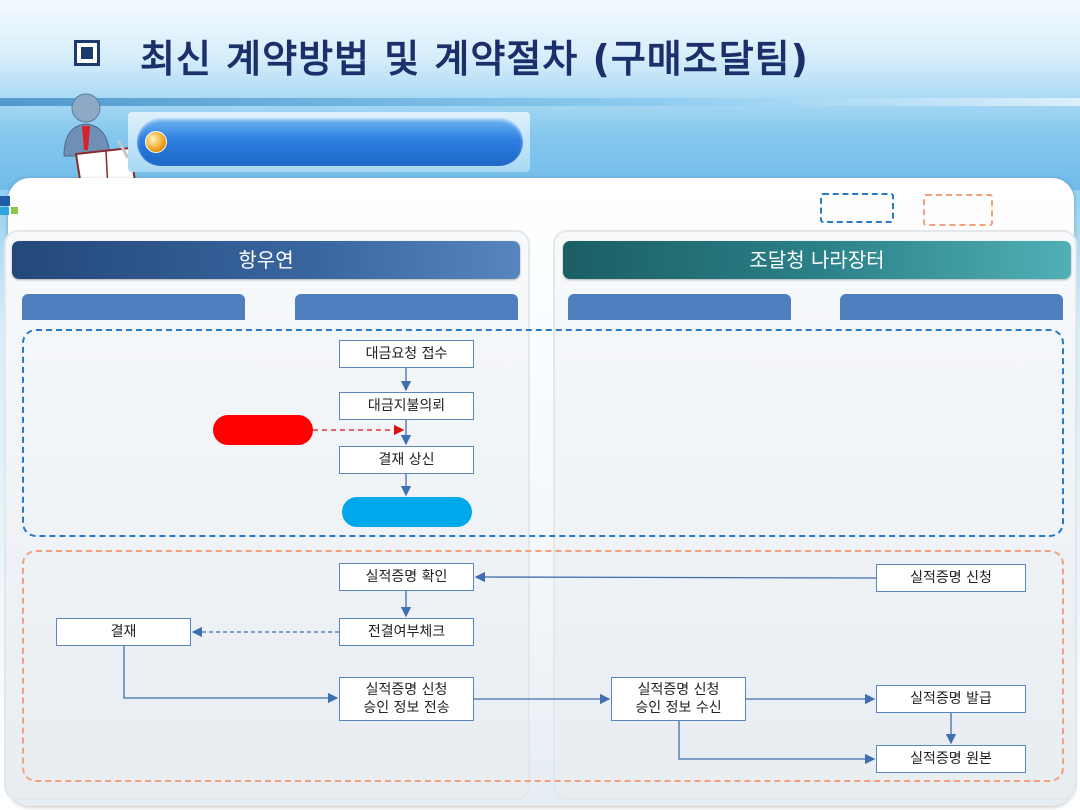  I want to click on left-column-header: 항우연, so click(266, 260).